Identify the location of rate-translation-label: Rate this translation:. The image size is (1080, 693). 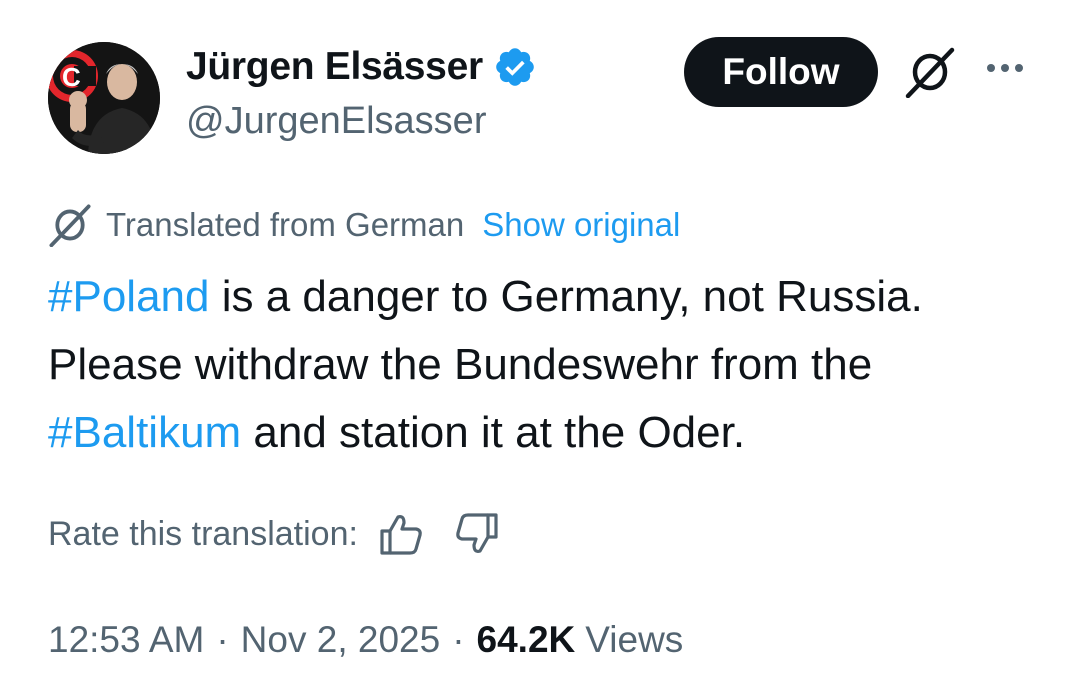
(203, 533).